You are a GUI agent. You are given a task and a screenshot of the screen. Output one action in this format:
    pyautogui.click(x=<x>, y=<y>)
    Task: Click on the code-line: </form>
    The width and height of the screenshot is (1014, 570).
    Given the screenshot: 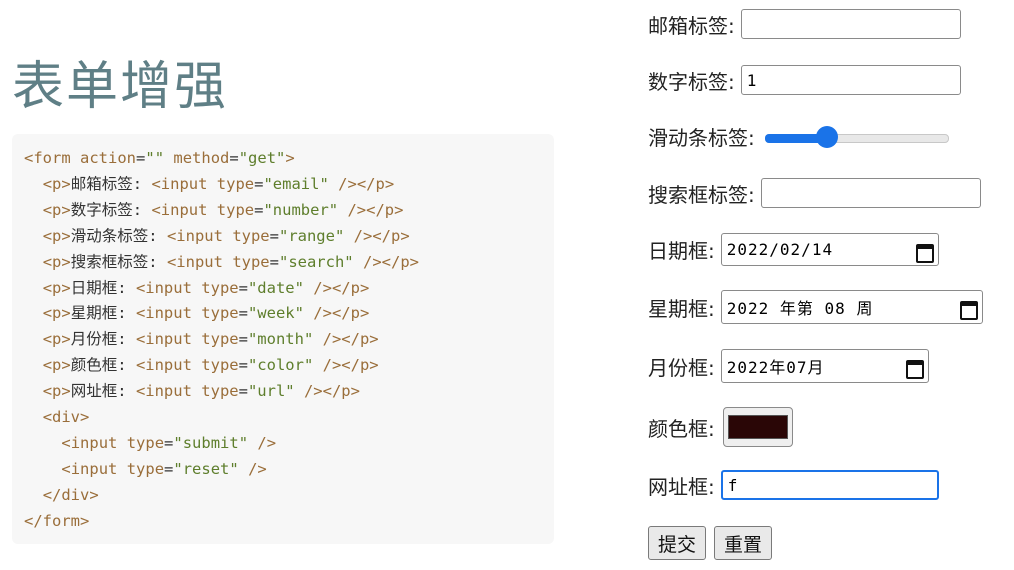 What is the action you would take?
    pyautogui.click(x=57, y=520)
    